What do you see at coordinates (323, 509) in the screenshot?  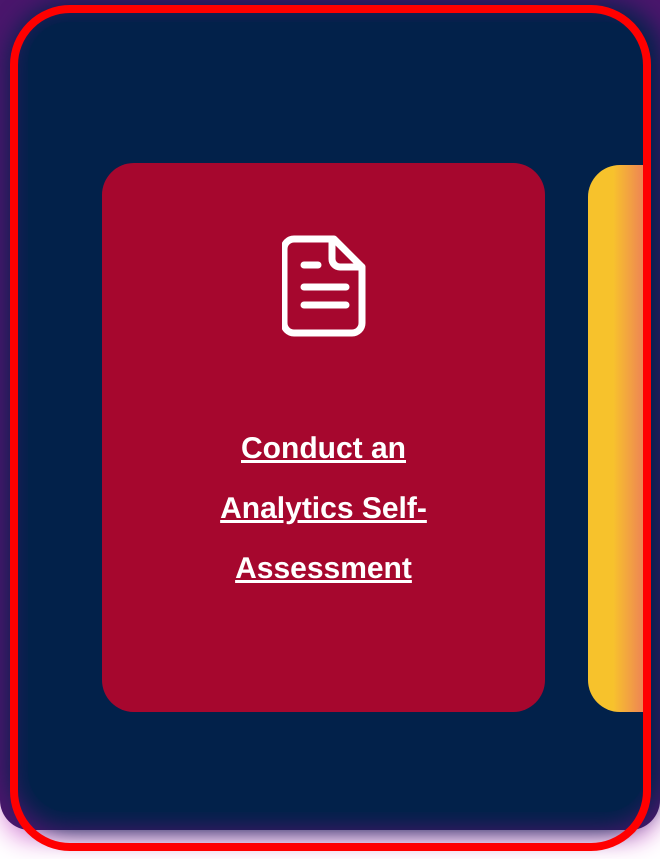 I see `card-link: Conduct an Analytics Self-Assessment` at bounding box center [323, 509].